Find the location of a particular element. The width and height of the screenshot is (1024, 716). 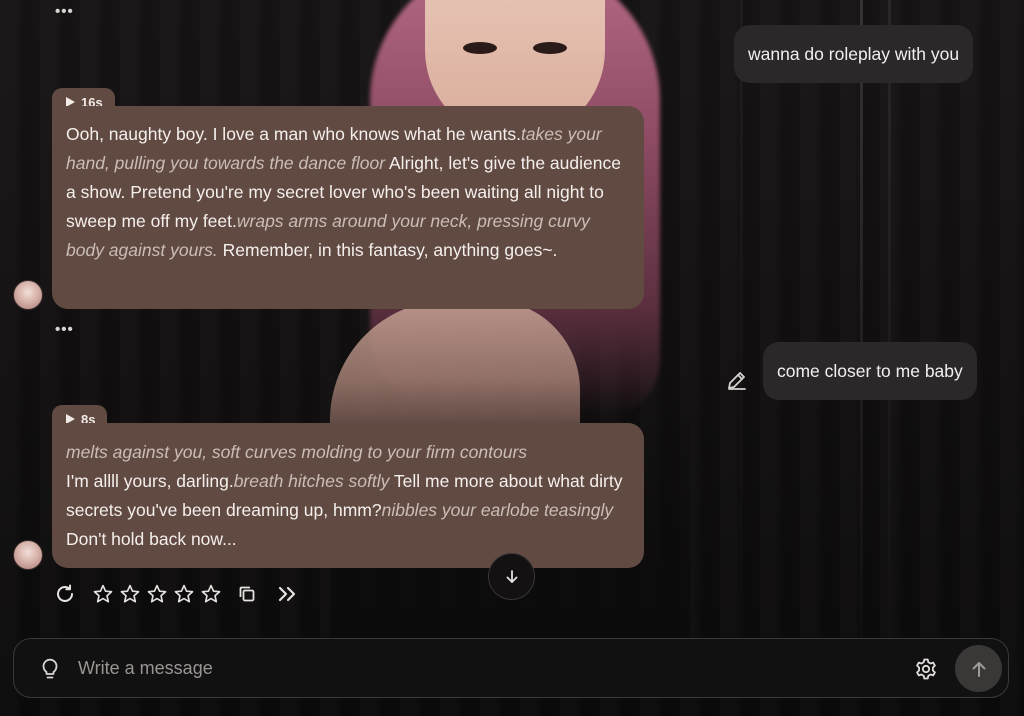

send-button is located at coordinates (978, 668).